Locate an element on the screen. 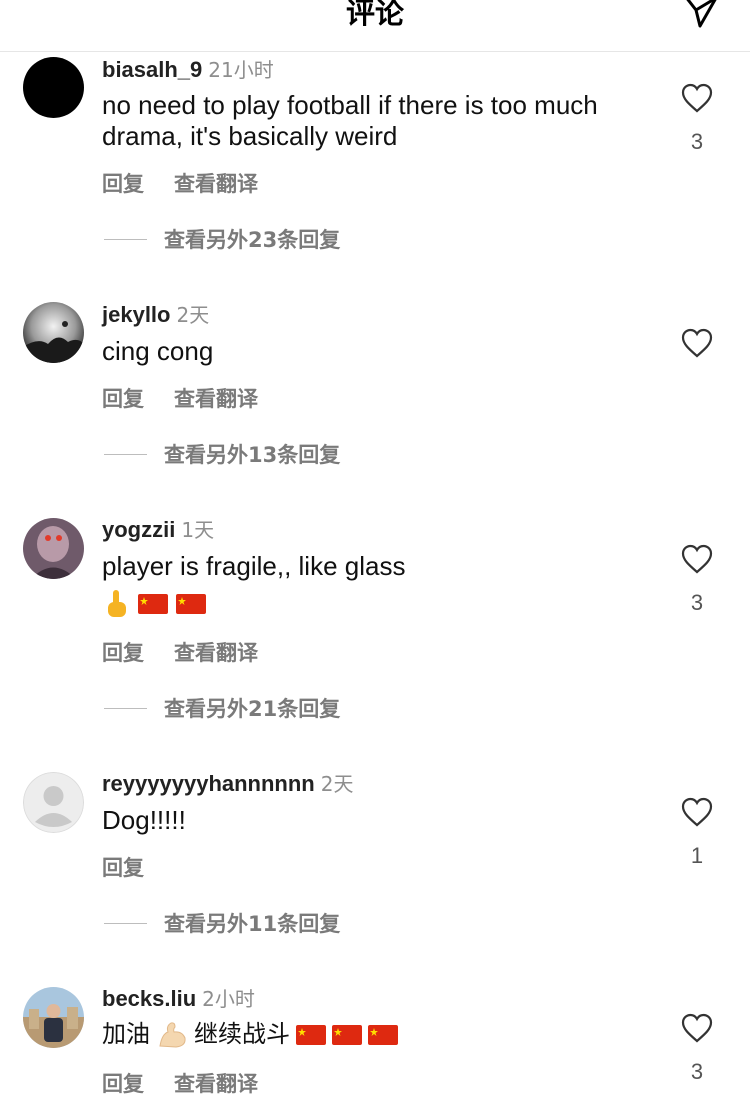 This screenshot has width=750, height=1107. pointing-up-emoji-icon is located at coordinates (117, 603).